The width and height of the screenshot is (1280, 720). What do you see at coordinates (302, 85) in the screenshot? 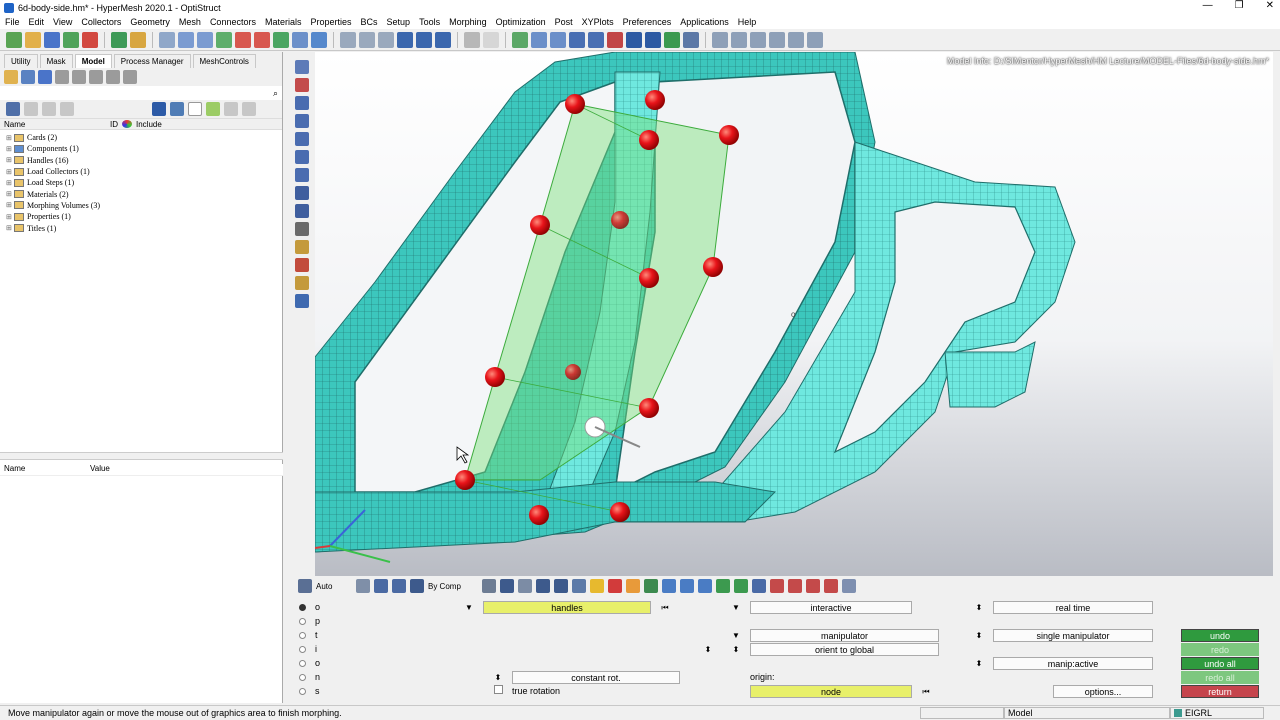
I see `domain-icon` at bounding box center [302, 85].